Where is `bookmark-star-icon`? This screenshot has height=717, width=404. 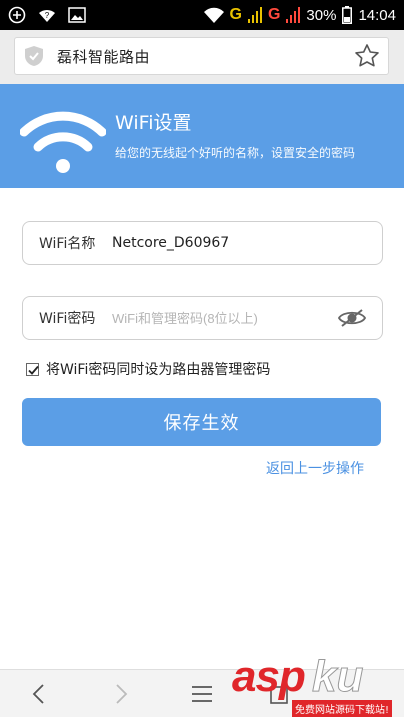 bookmark-star-icon is located at coordinates (367, 56).